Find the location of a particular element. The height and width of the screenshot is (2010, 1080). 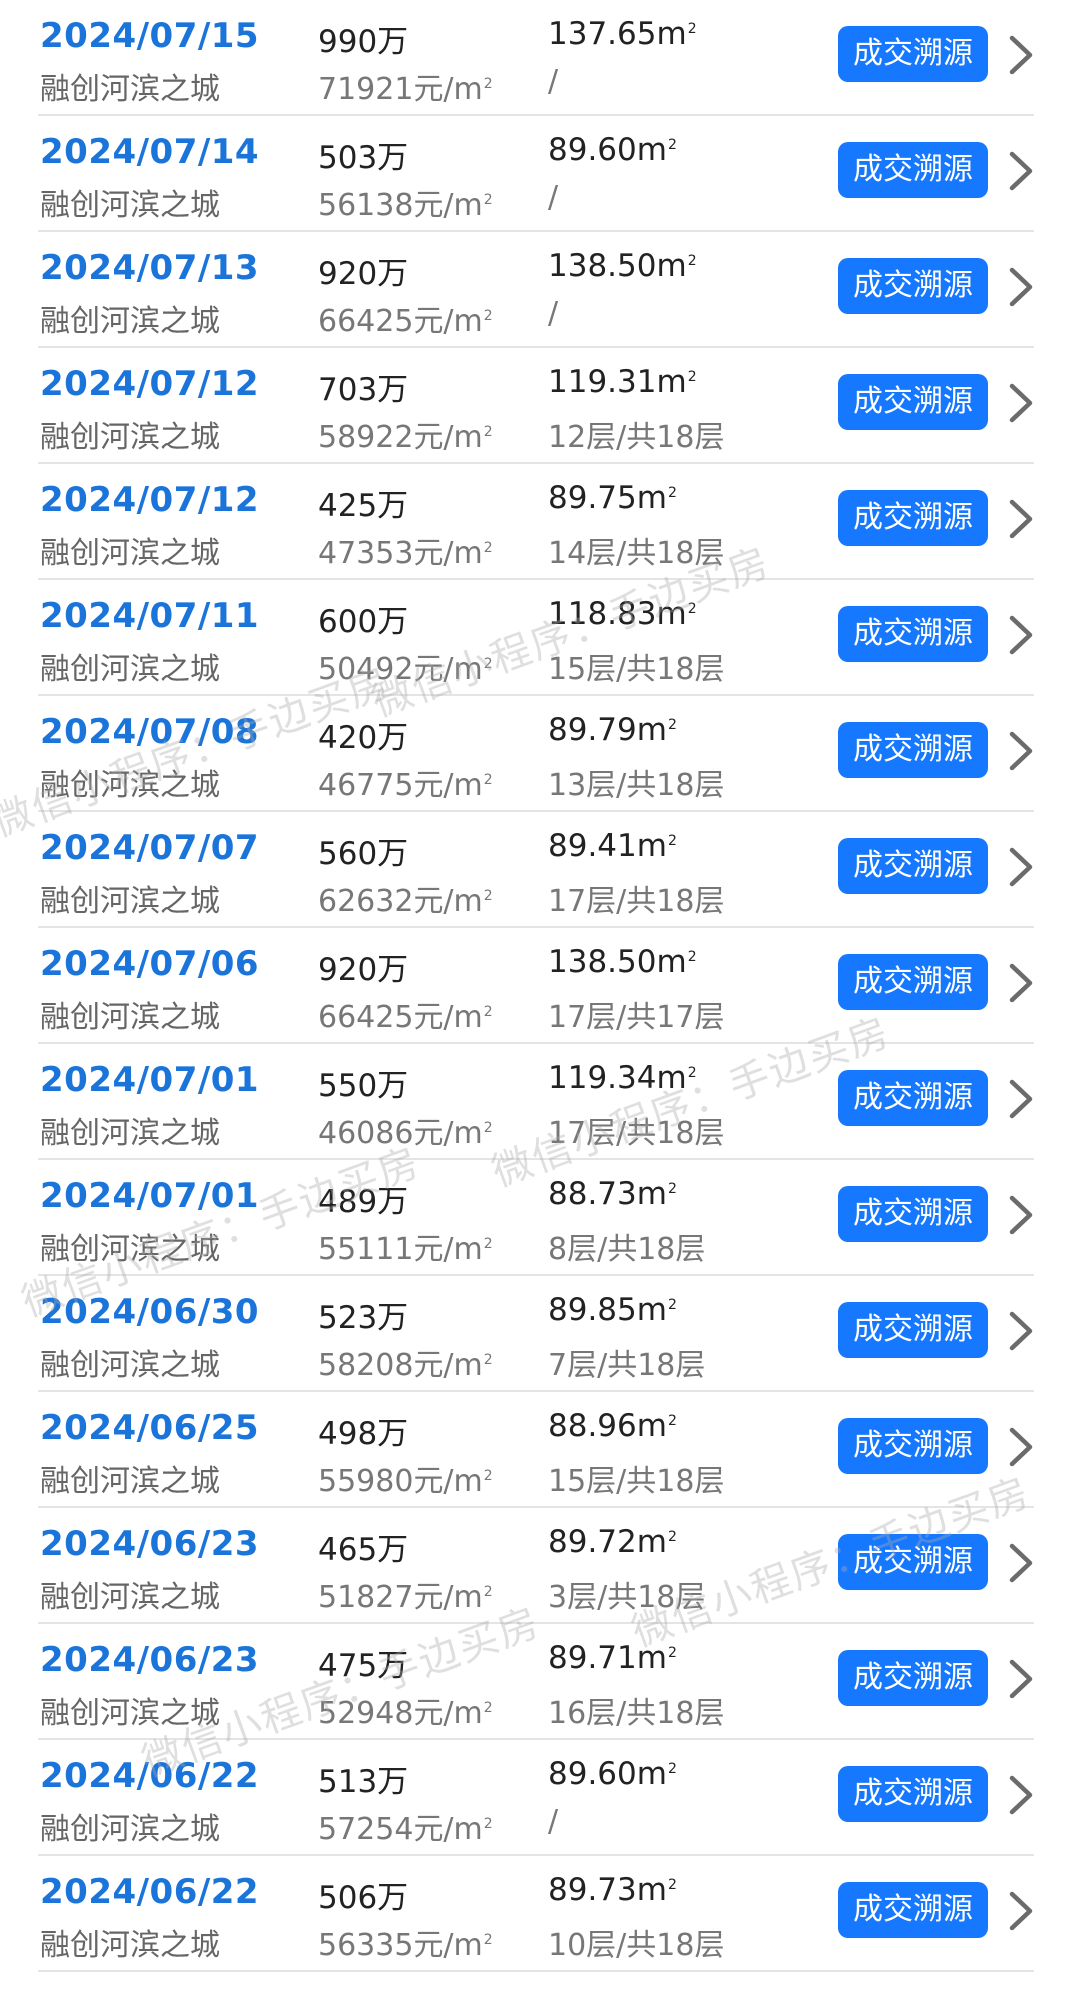

unit-price: 58922元/m2 is located at coordinates (405, 437).